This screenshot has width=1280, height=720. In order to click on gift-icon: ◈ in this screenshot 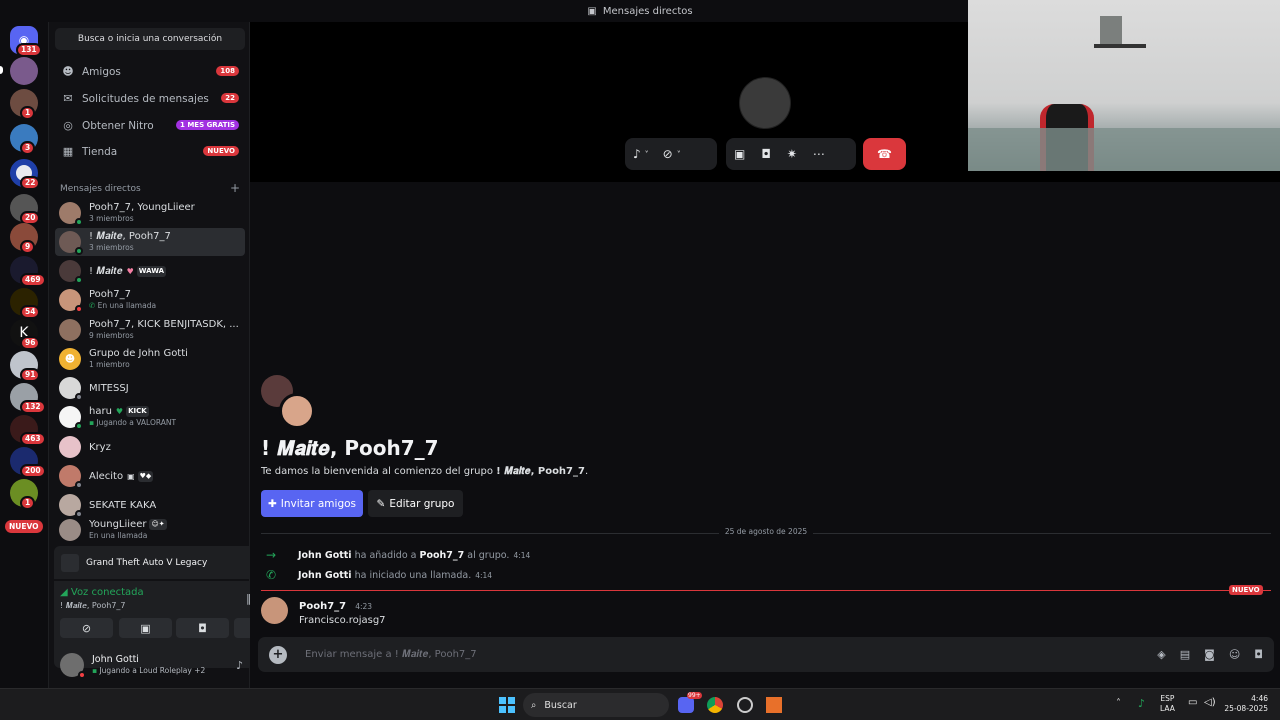, I will do `click(1161, 654)`.